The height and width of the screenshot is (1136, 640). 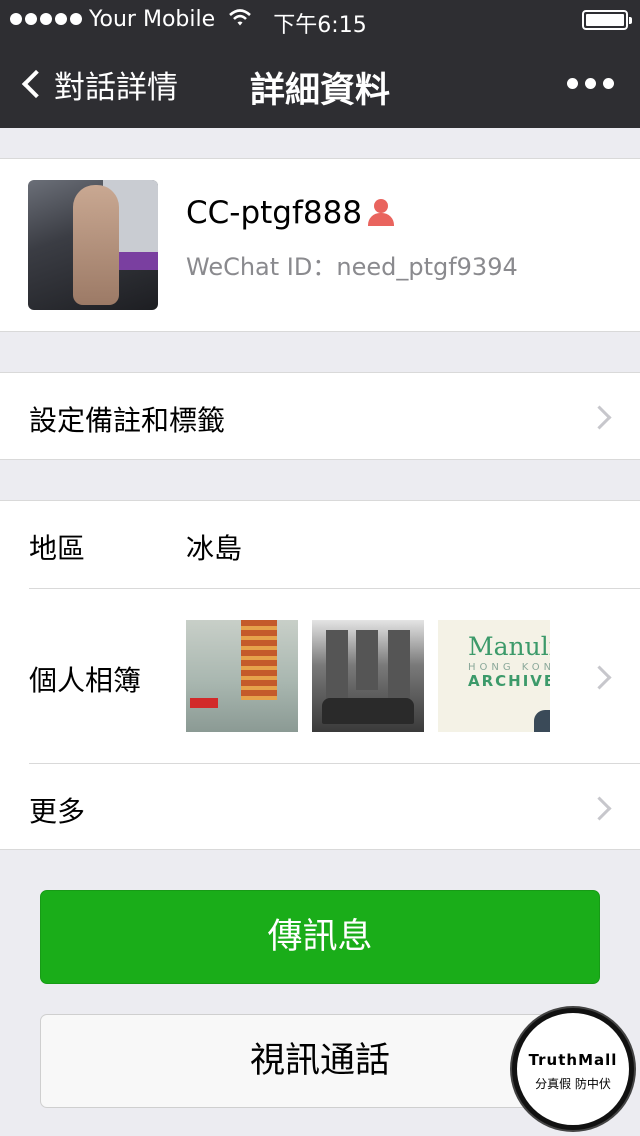 What do you see at coordinates (116, 87) in the screenshot?
I see `back-button-label: 對話詳情` at bounding box center [116, 87].